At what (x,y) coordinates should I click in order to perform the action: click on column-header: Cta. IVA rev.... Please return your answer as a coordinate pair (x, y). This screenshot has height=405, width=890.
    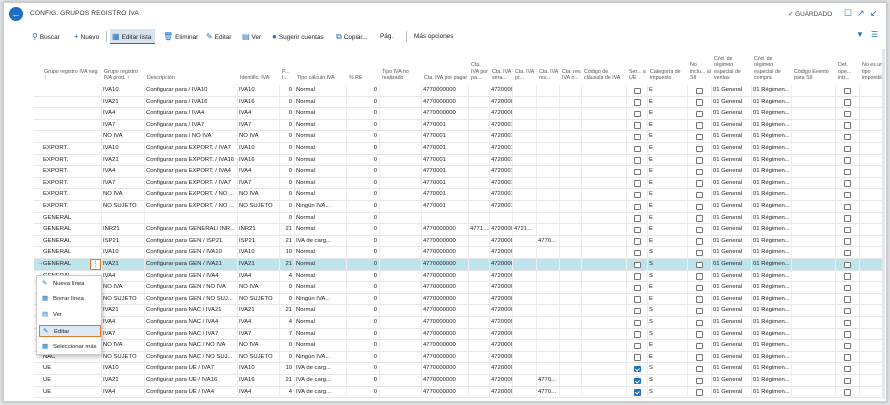
    Looking at the image, I should click on (548, 66).